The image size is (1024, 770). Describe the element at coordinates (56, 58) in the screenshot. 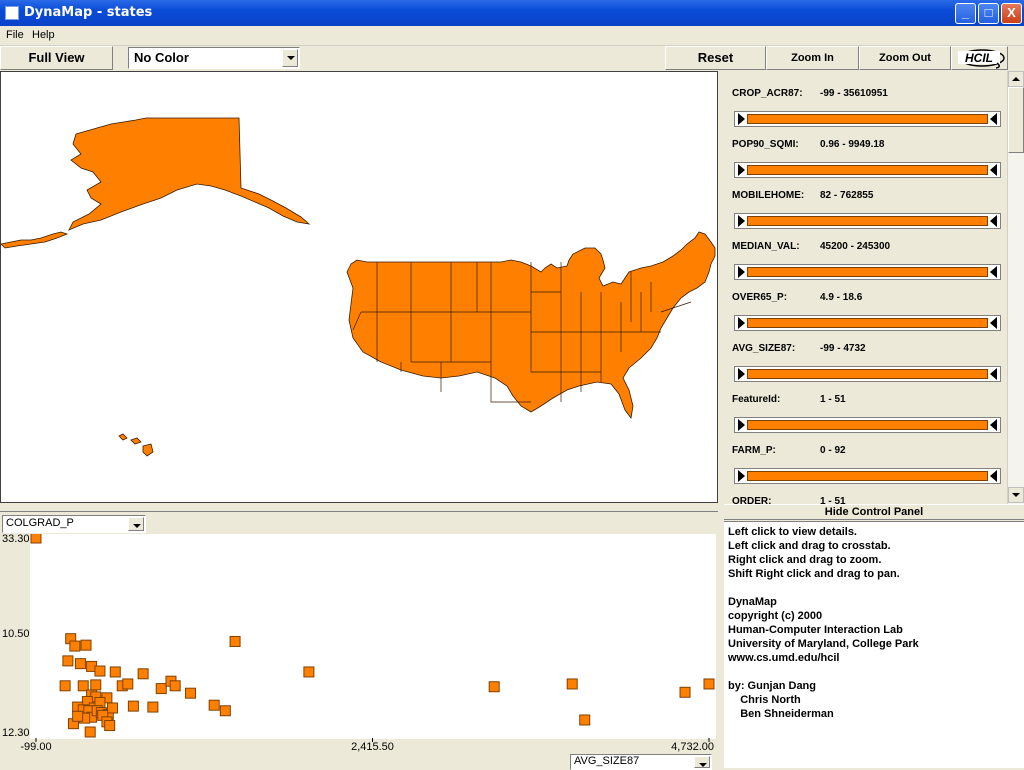

I see `full-view-button: Full View` at that location.